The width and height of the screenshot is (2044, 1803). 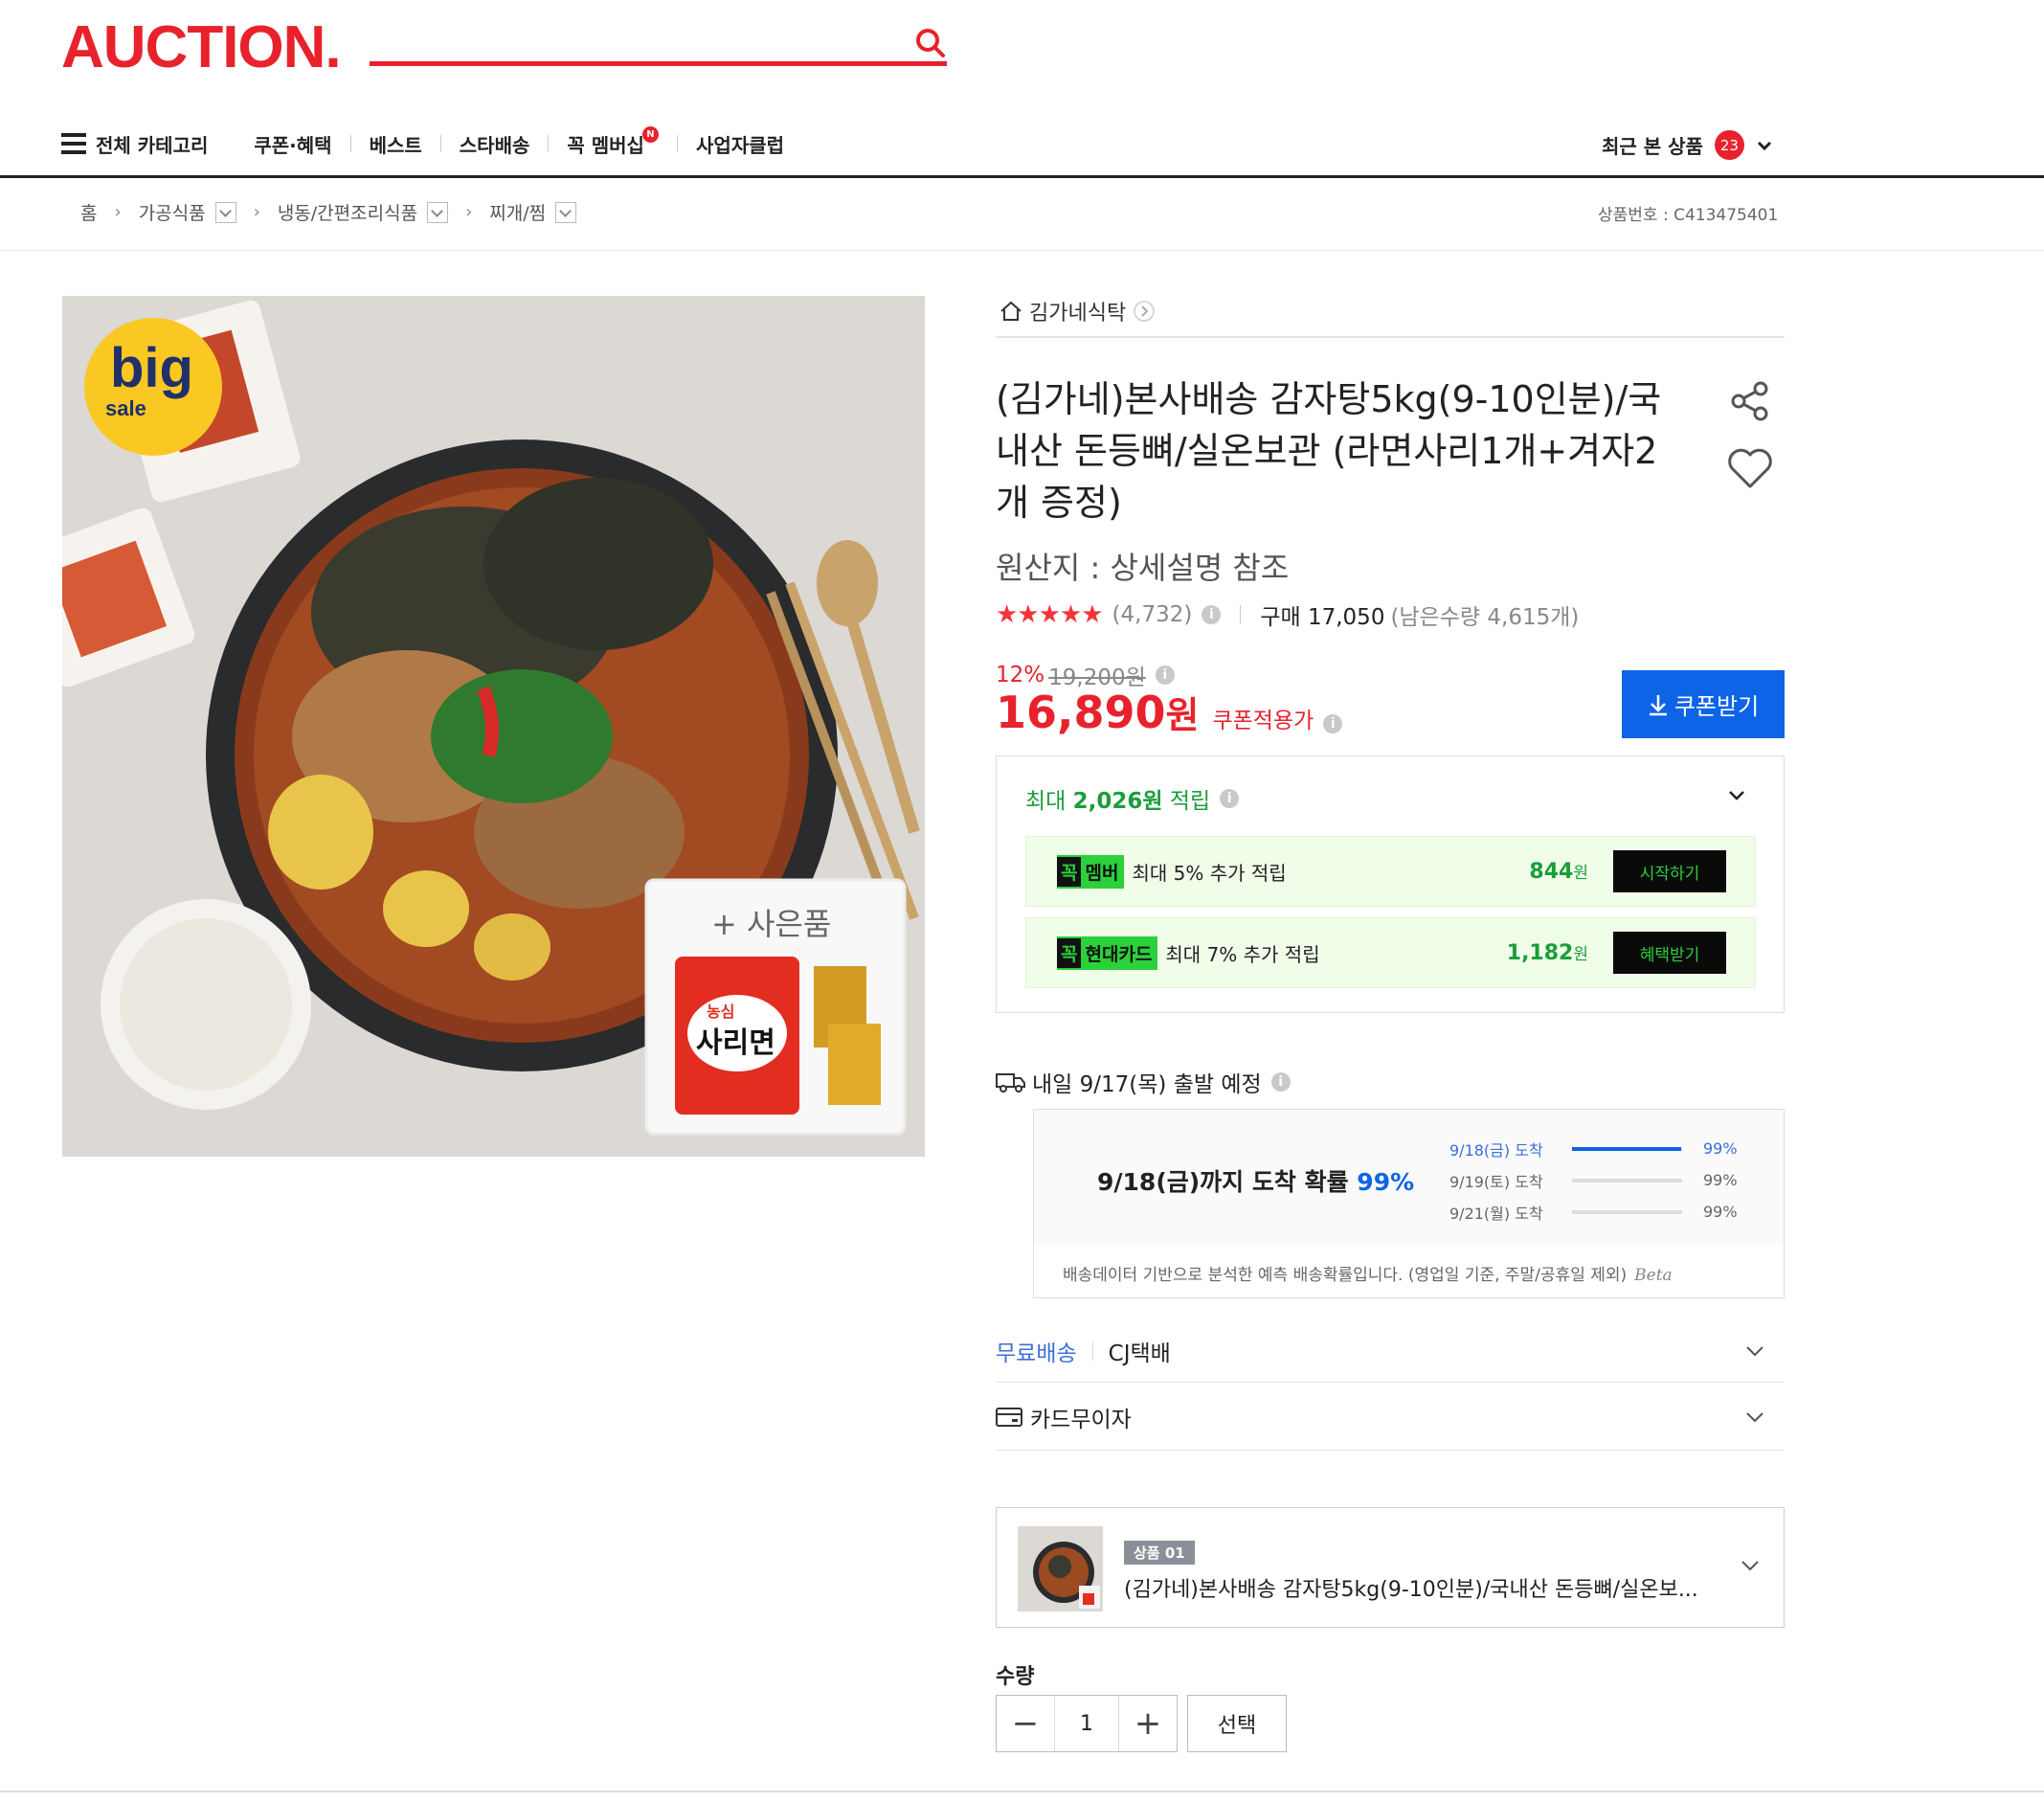 I want to click on reward-summary: 최대 2,026원 적립 i, so click(x=1132, y=798).